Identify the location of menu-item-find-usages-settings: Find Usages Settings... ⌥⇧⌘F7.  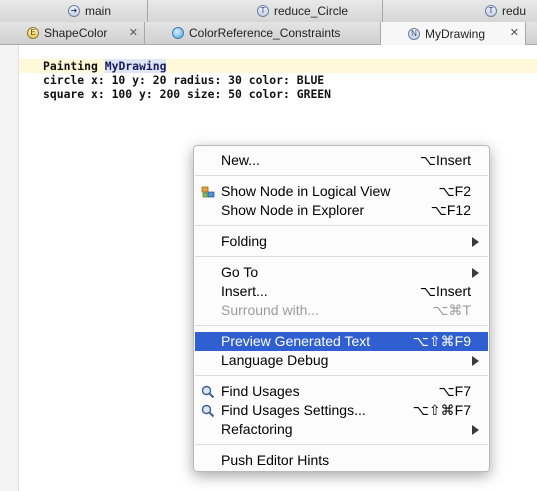
(341, 410).